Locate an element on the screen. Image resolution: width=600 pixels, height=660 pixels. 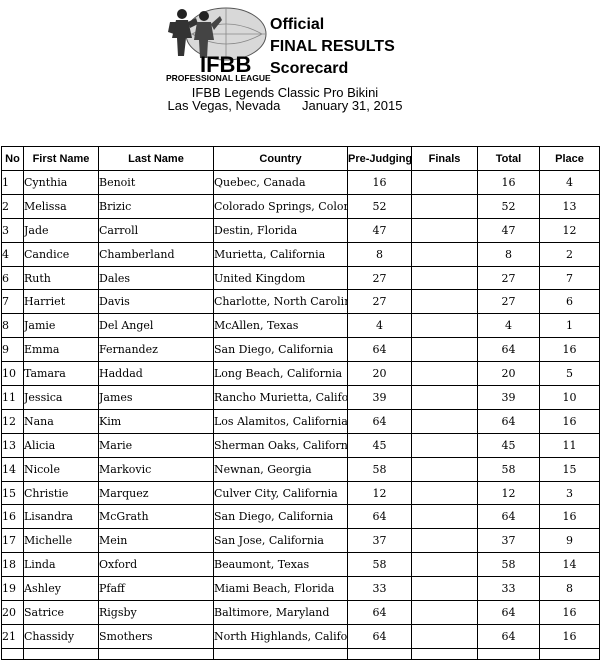
cell-no: 3 is located at coordinates (12, 230).